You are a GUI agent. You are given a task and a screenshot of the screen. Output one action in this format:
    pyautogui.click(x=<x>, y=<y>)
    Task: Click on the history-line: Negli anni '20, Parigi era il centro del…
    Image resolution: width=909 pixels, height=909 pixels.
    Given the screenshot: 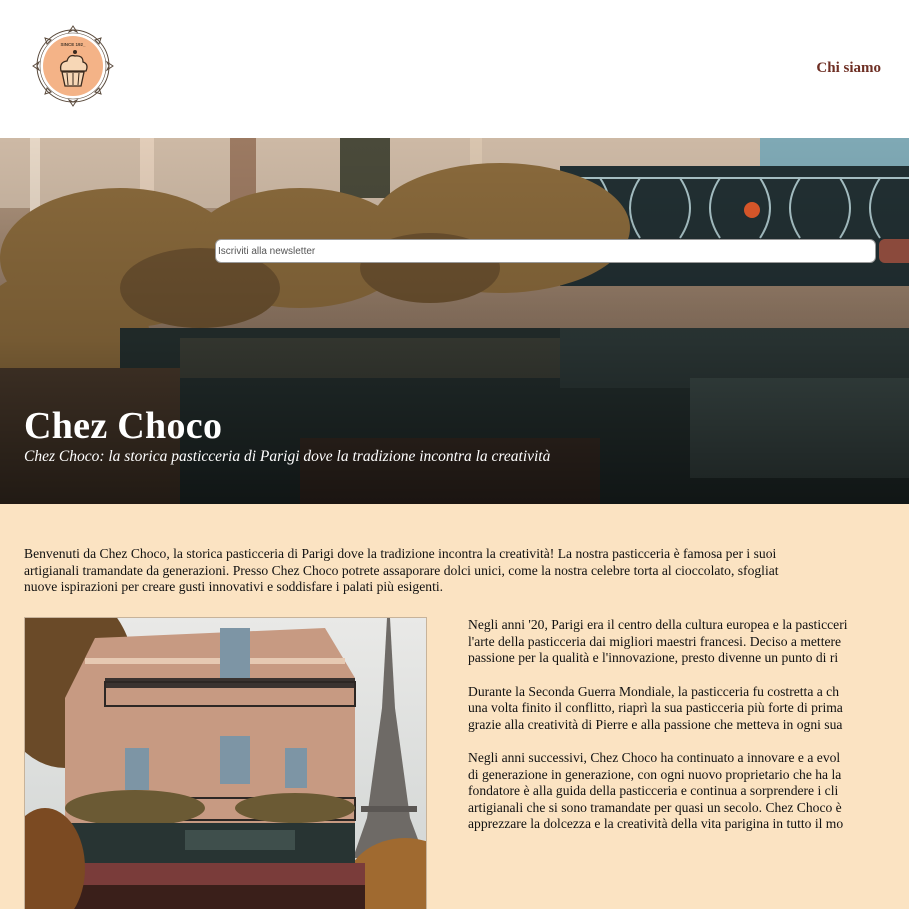 What is the action you would take?
    pyautogui.click(x=658, y=624)
    